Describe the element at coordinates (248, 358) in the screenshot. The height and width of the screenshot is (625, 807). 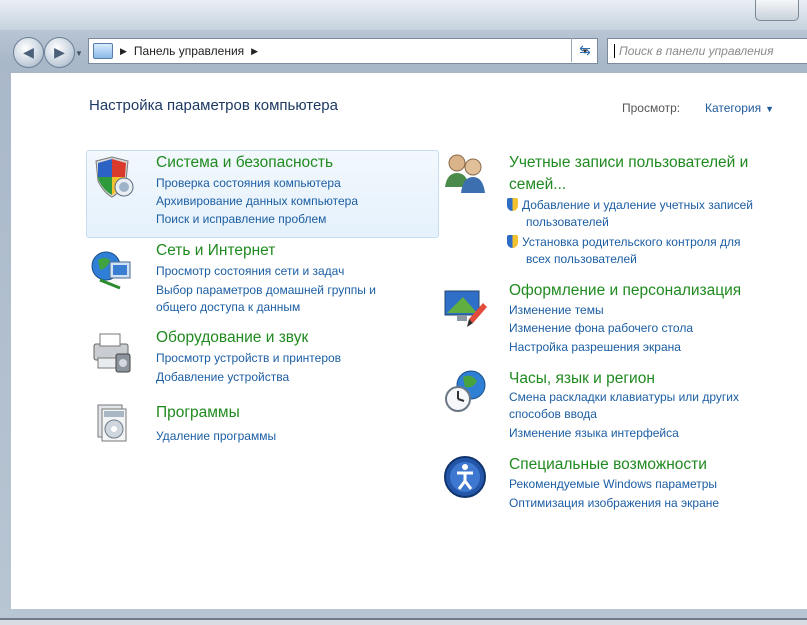
I see `link-devices-printers: Просмотр устройств и принтеров` at that location.